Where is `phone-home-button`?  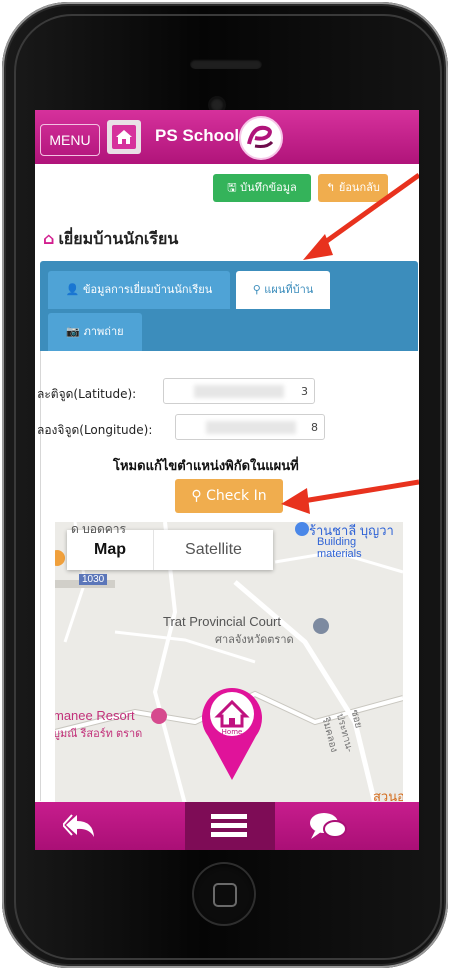 phone-home-button is located at coordinates (224, 894).